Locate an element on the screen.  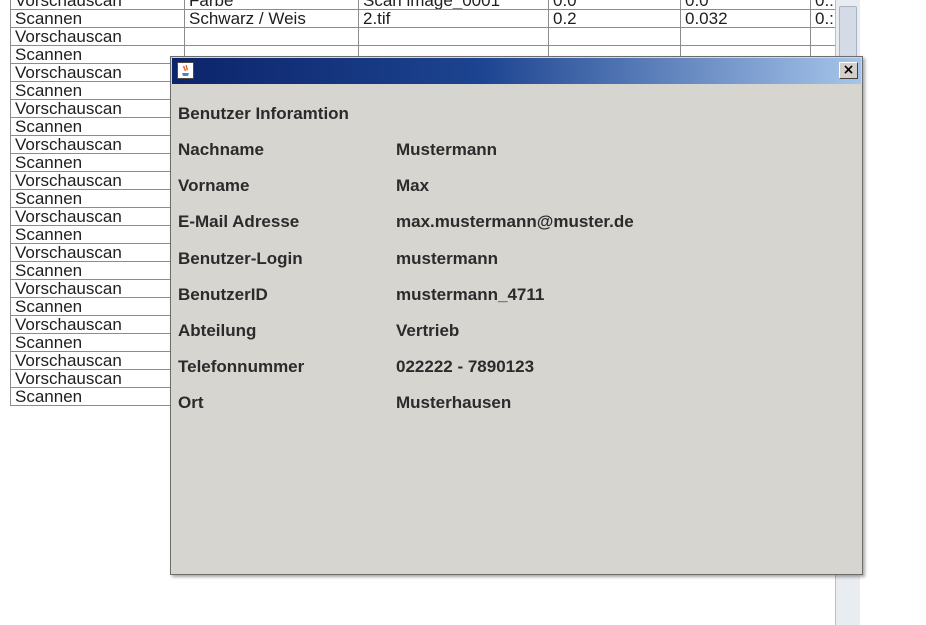
info-label: BenutzerID is located at coordinates (223, 294).